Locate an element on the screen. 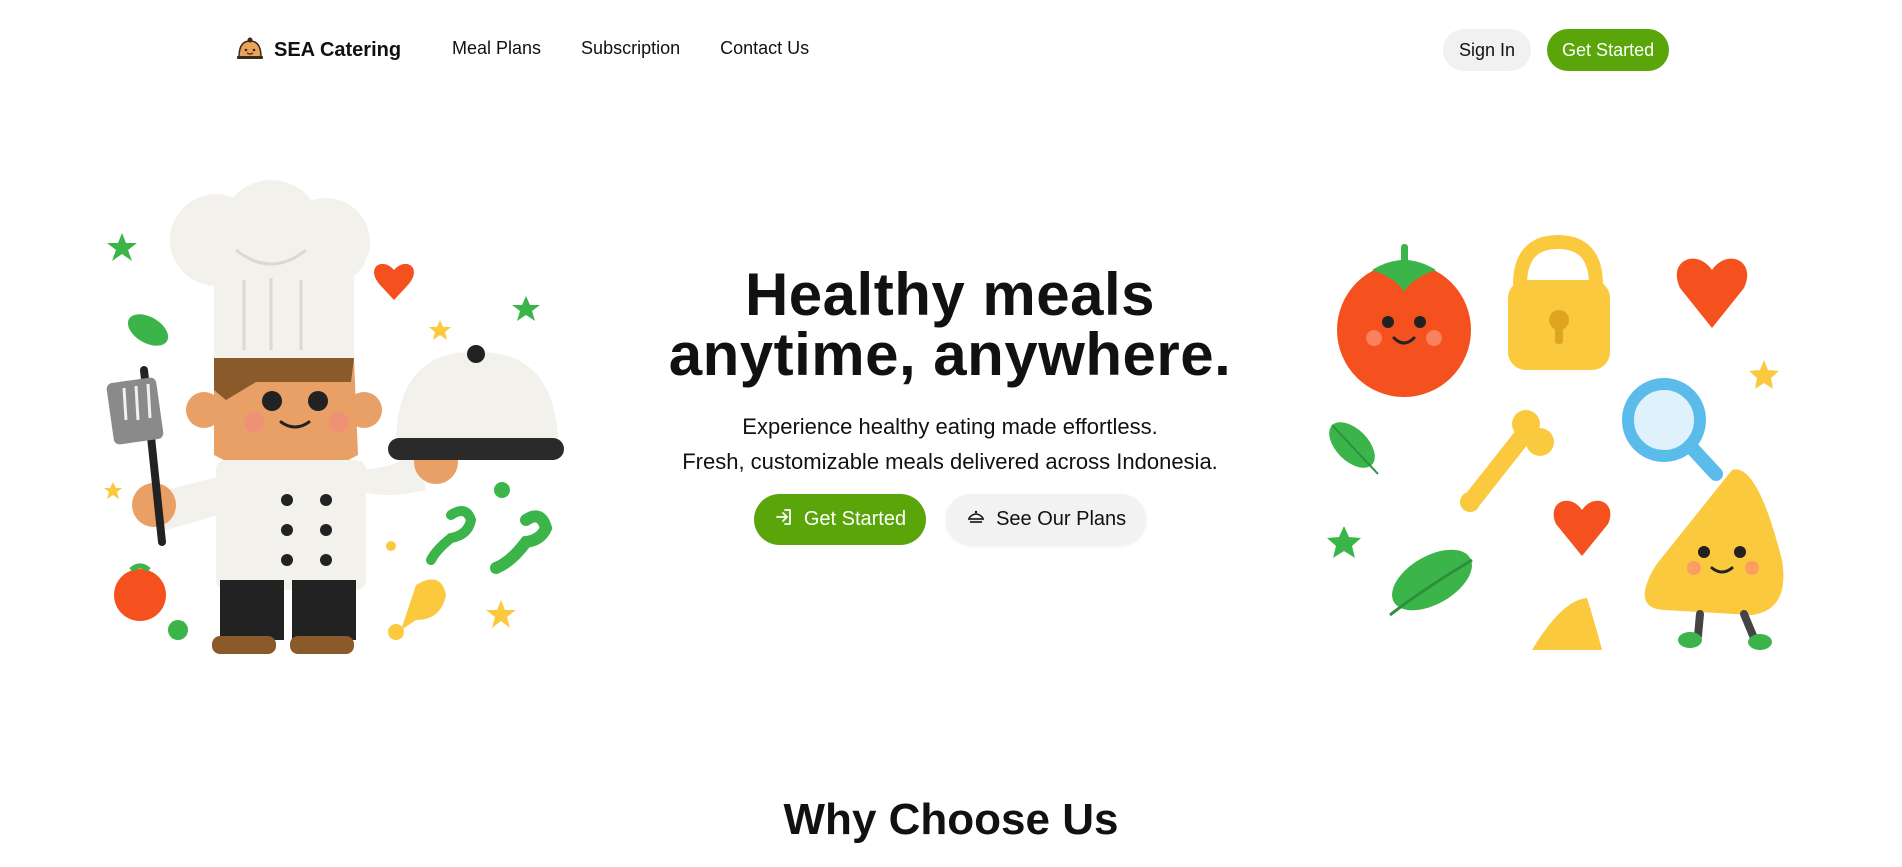 The image size is (1902, 867). hero-buttons: Get Started See Our Plans is located at coordinates (950, 519).